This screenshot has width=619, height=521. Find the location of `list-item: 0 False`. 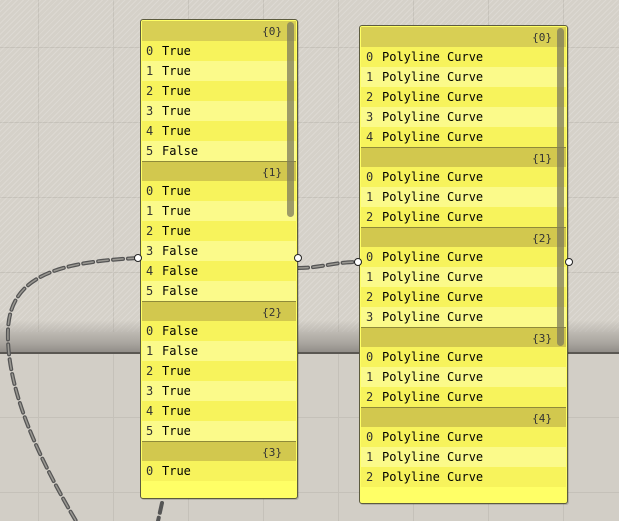

list-item: 0 False is located at coordinates (219, 331).